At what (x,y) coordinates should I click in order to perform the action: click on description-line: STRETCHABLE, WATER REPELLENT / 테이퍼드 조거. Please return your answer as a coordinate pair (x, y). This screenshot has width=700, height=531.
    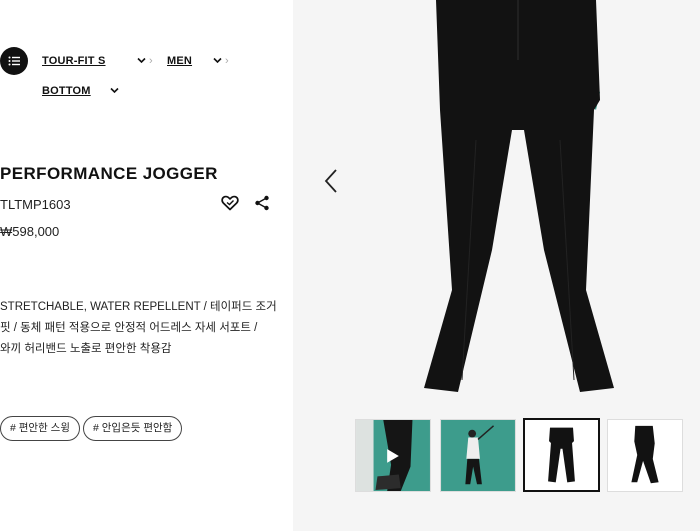
    Looking at the image, I should click on (138, 307).